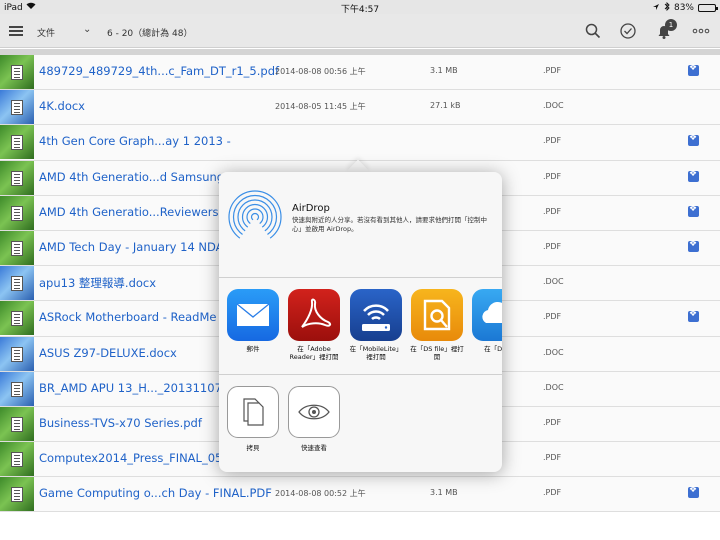  I want to click on select-check-icon, so click(628, 31).